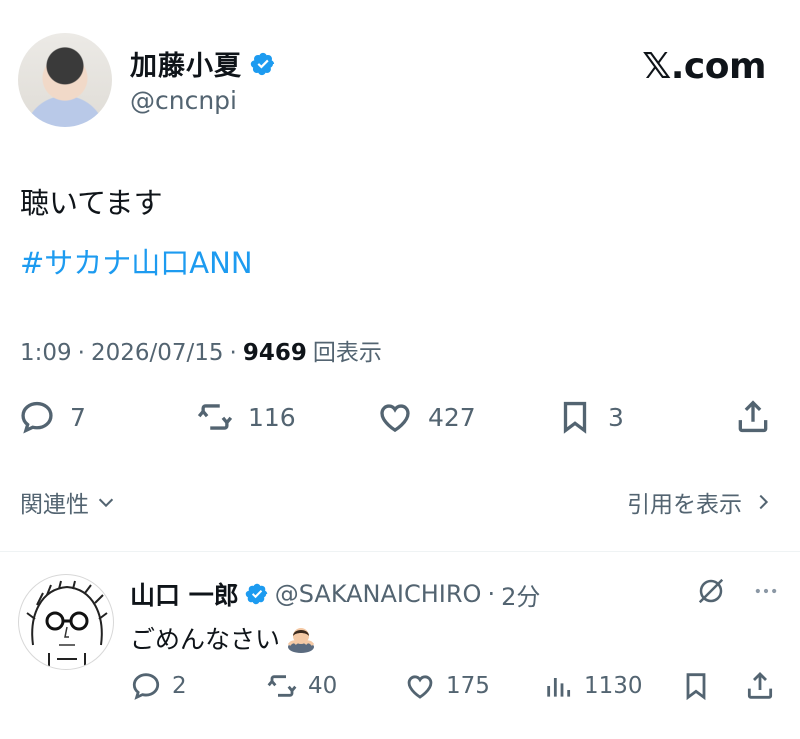 The width and height of the screenshot is (800, 739). What do you see at coordinates (378, 594) in the screenshot?
I see `reply-handle: @SAKANAICHIRO` at bounding box center [378, 594].